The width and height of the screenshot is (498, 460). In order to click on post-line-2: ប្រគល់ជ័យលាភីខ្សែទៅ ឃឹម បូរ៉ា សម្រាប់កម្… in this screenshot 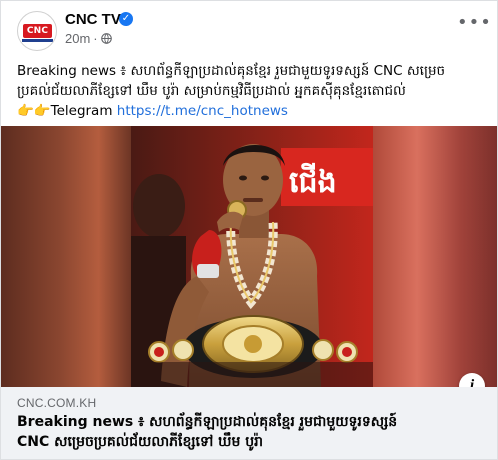, I will do `click(211, 91)`.